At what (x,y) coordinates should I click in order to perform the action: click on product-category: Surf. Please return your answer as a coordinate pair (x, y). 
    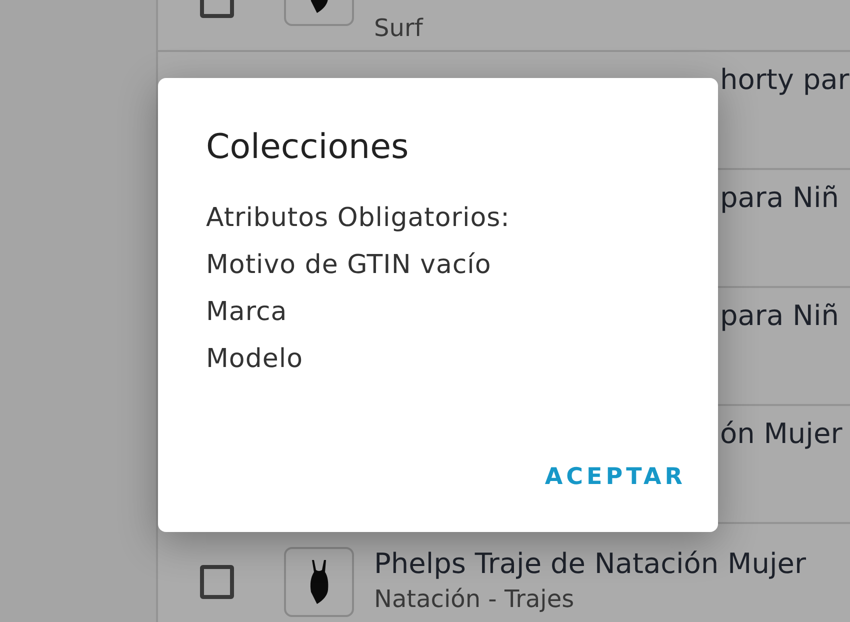
    Looking at the image, I should click on (398, 28).